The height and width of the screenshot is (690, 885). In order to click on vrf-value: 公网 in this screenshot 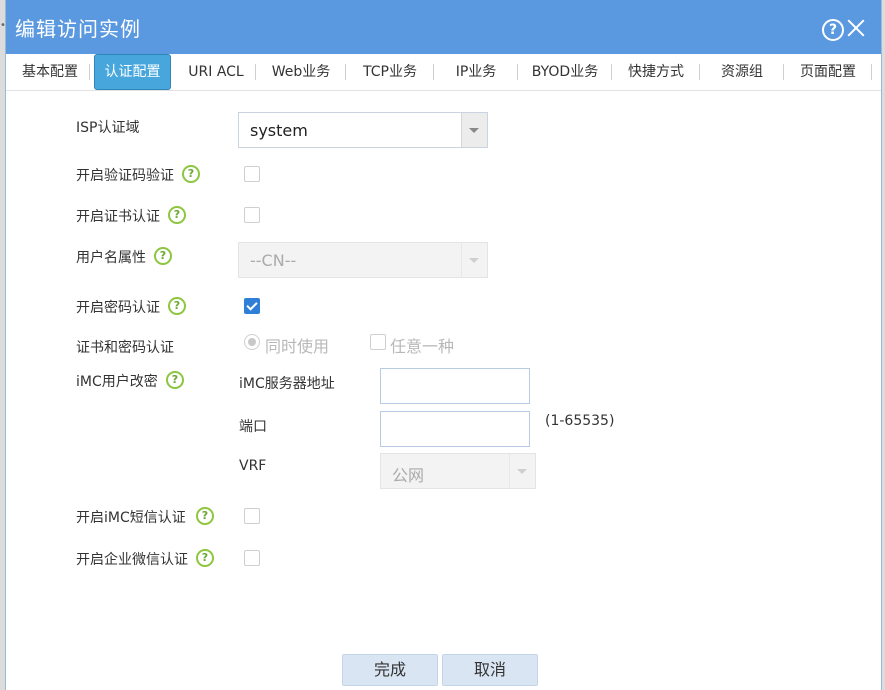, I will do `click(408, 475)`.